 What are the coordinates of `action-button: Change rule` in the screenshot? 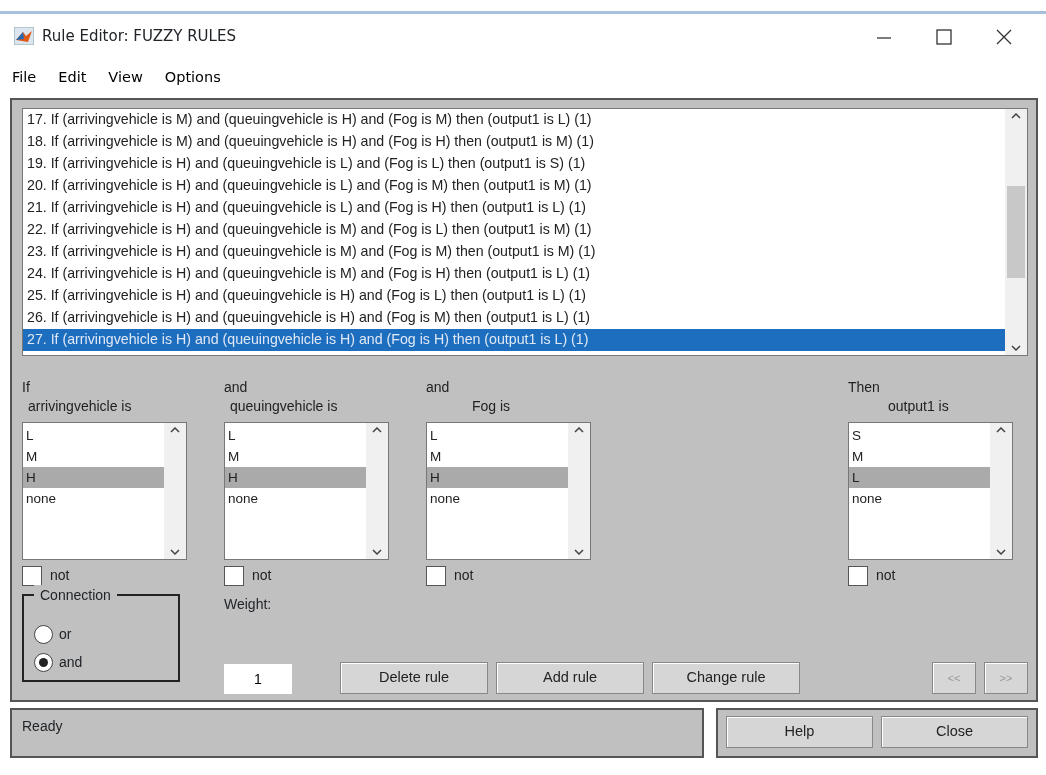 It's located at (726, 678).